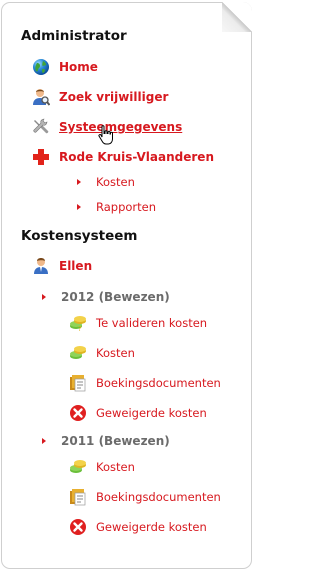 The width and height of the screenshot is (320, 572). I want to click on year-toggle-2011: 2011 (Bewezen), so click(166, 441).